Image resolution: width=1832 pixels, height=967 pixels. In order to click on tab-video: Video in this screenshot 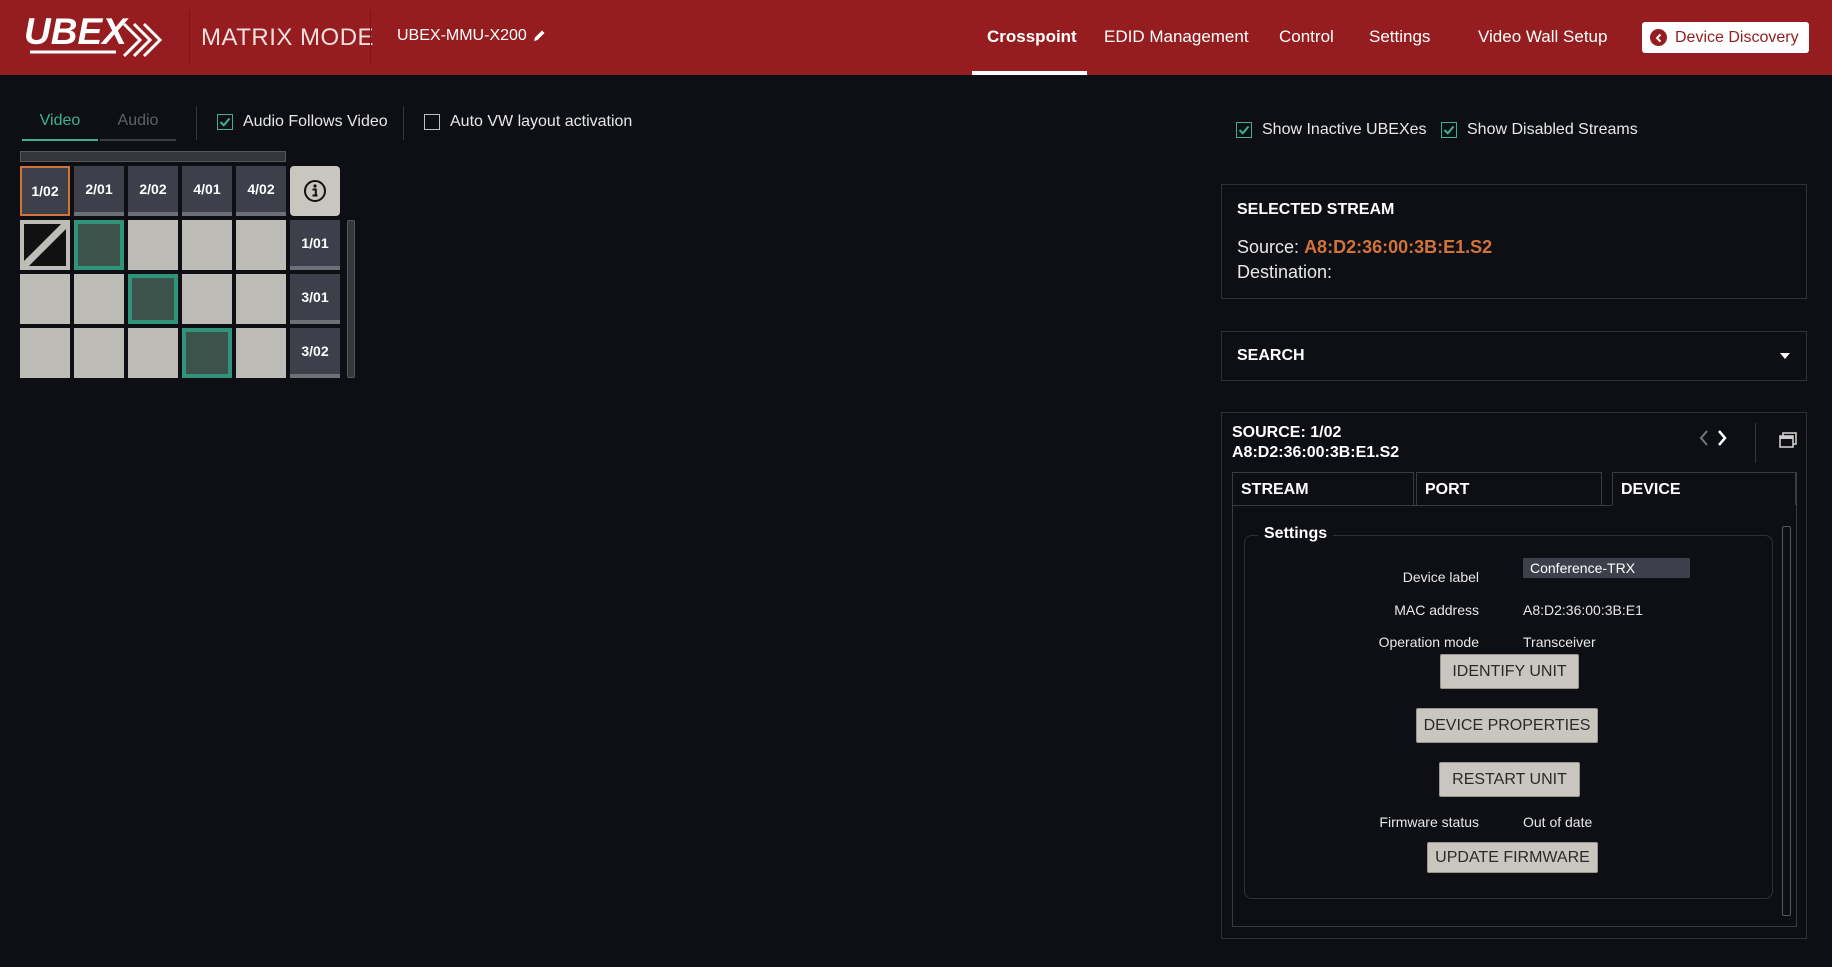, I will do `click(60, 126)`.